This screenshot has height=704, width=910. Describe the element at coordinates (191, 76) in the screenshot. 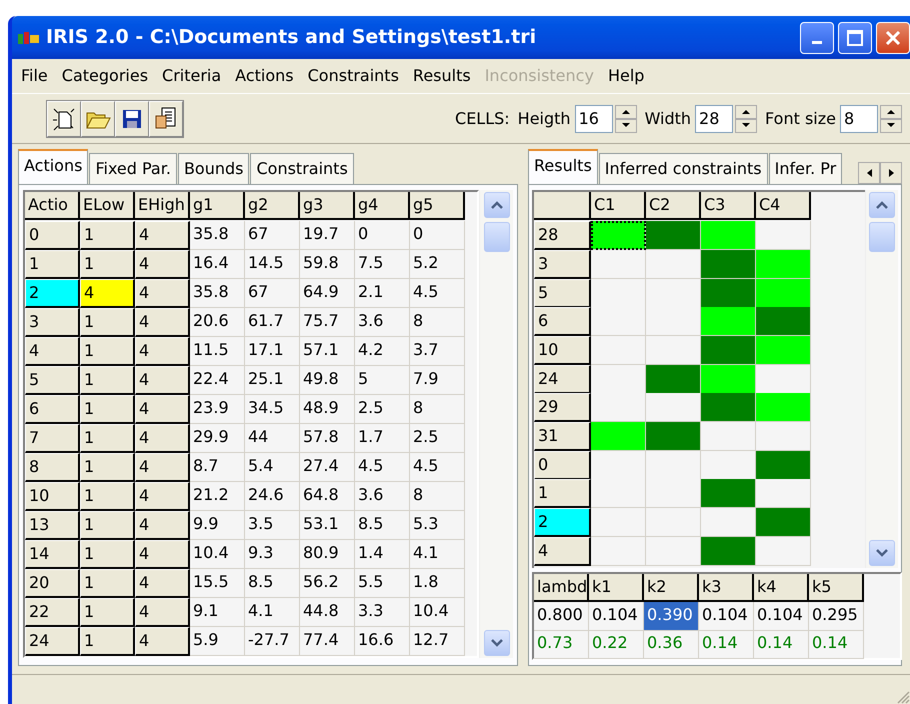

I see `menu-item: Criteria` at that location.